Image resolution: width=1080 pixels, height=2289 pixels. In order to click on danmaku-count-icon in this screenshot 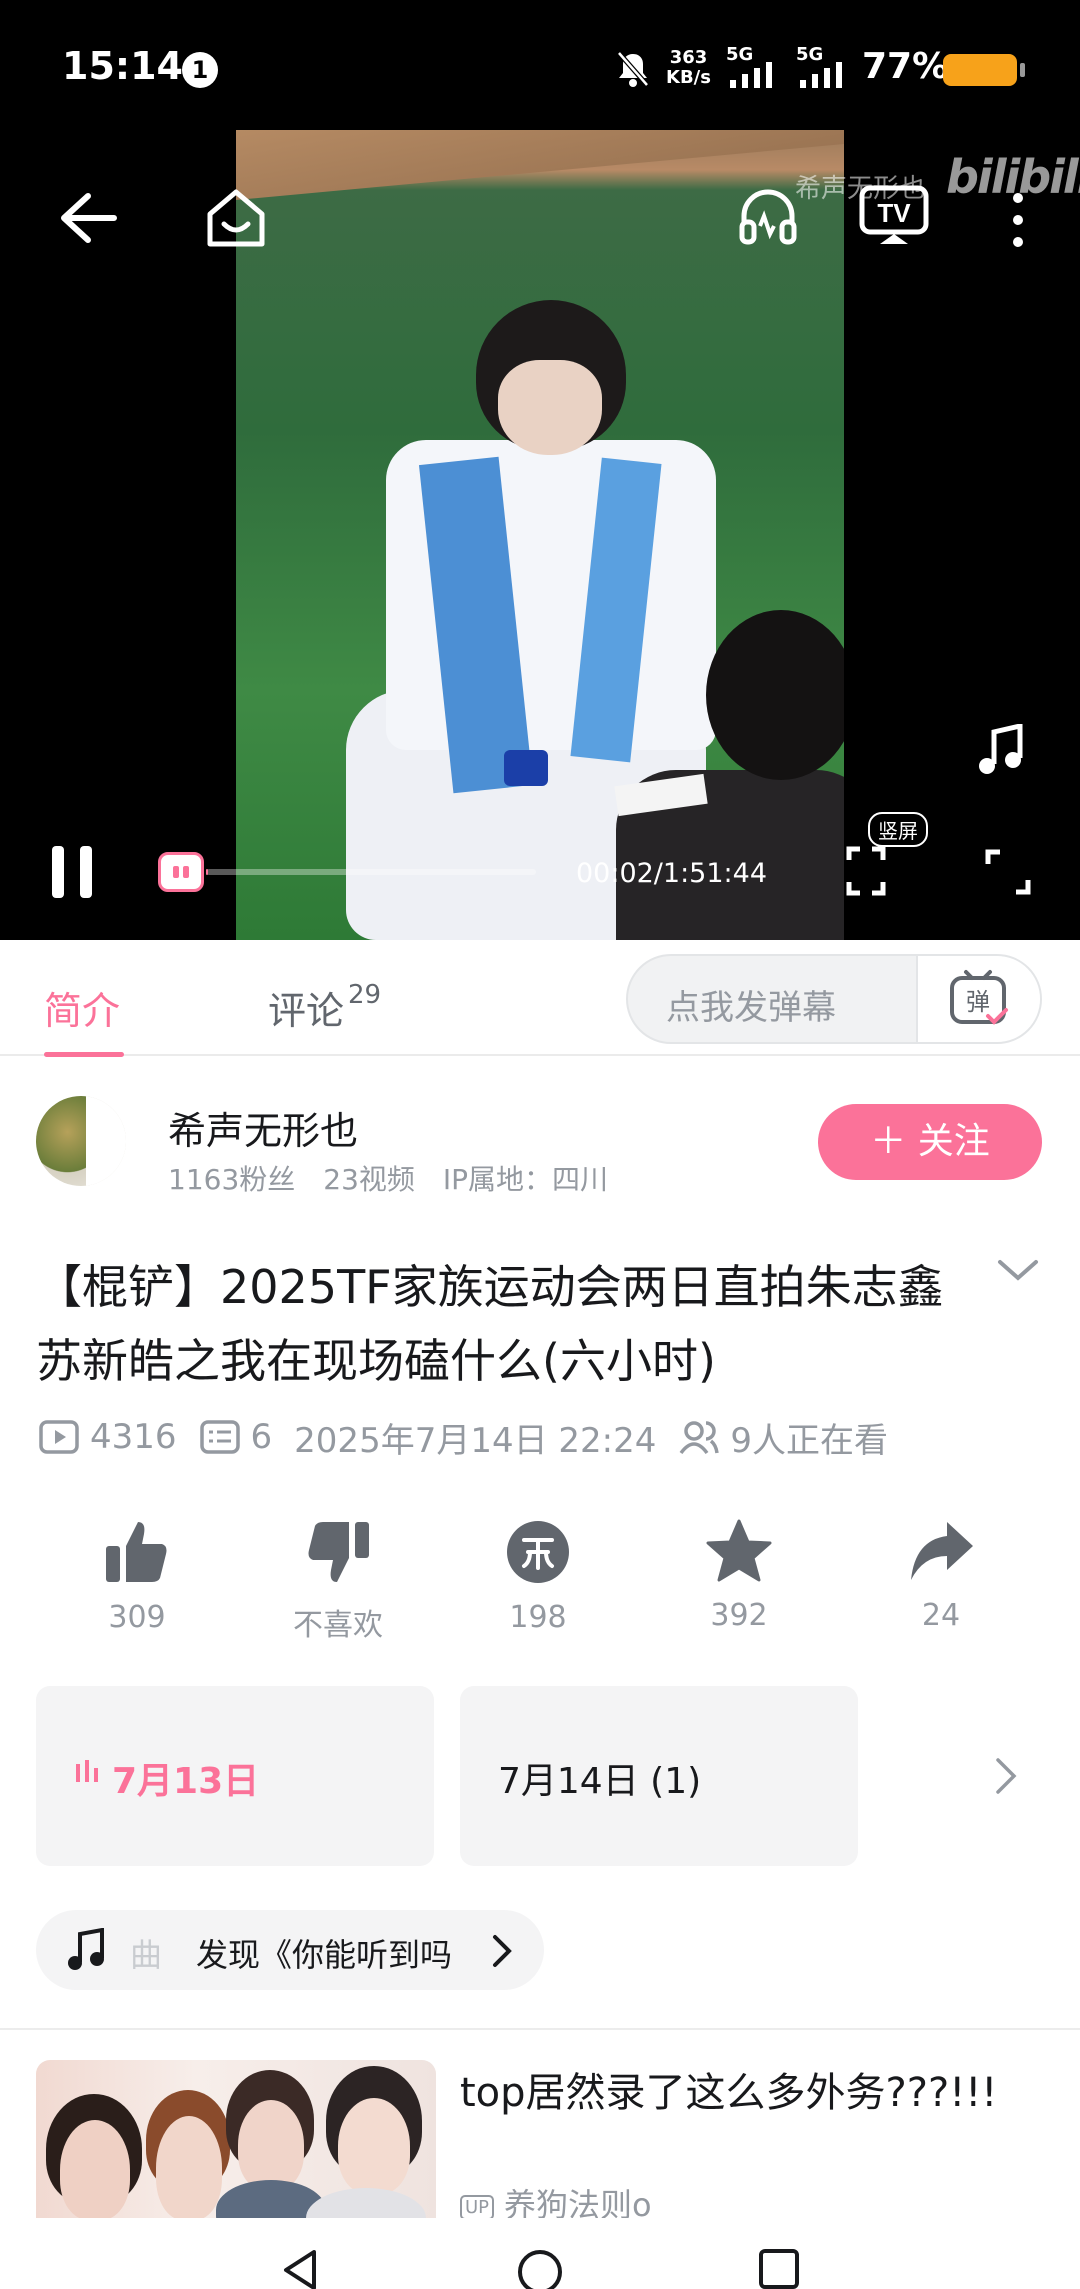, I will do `click(219, 1437)`.